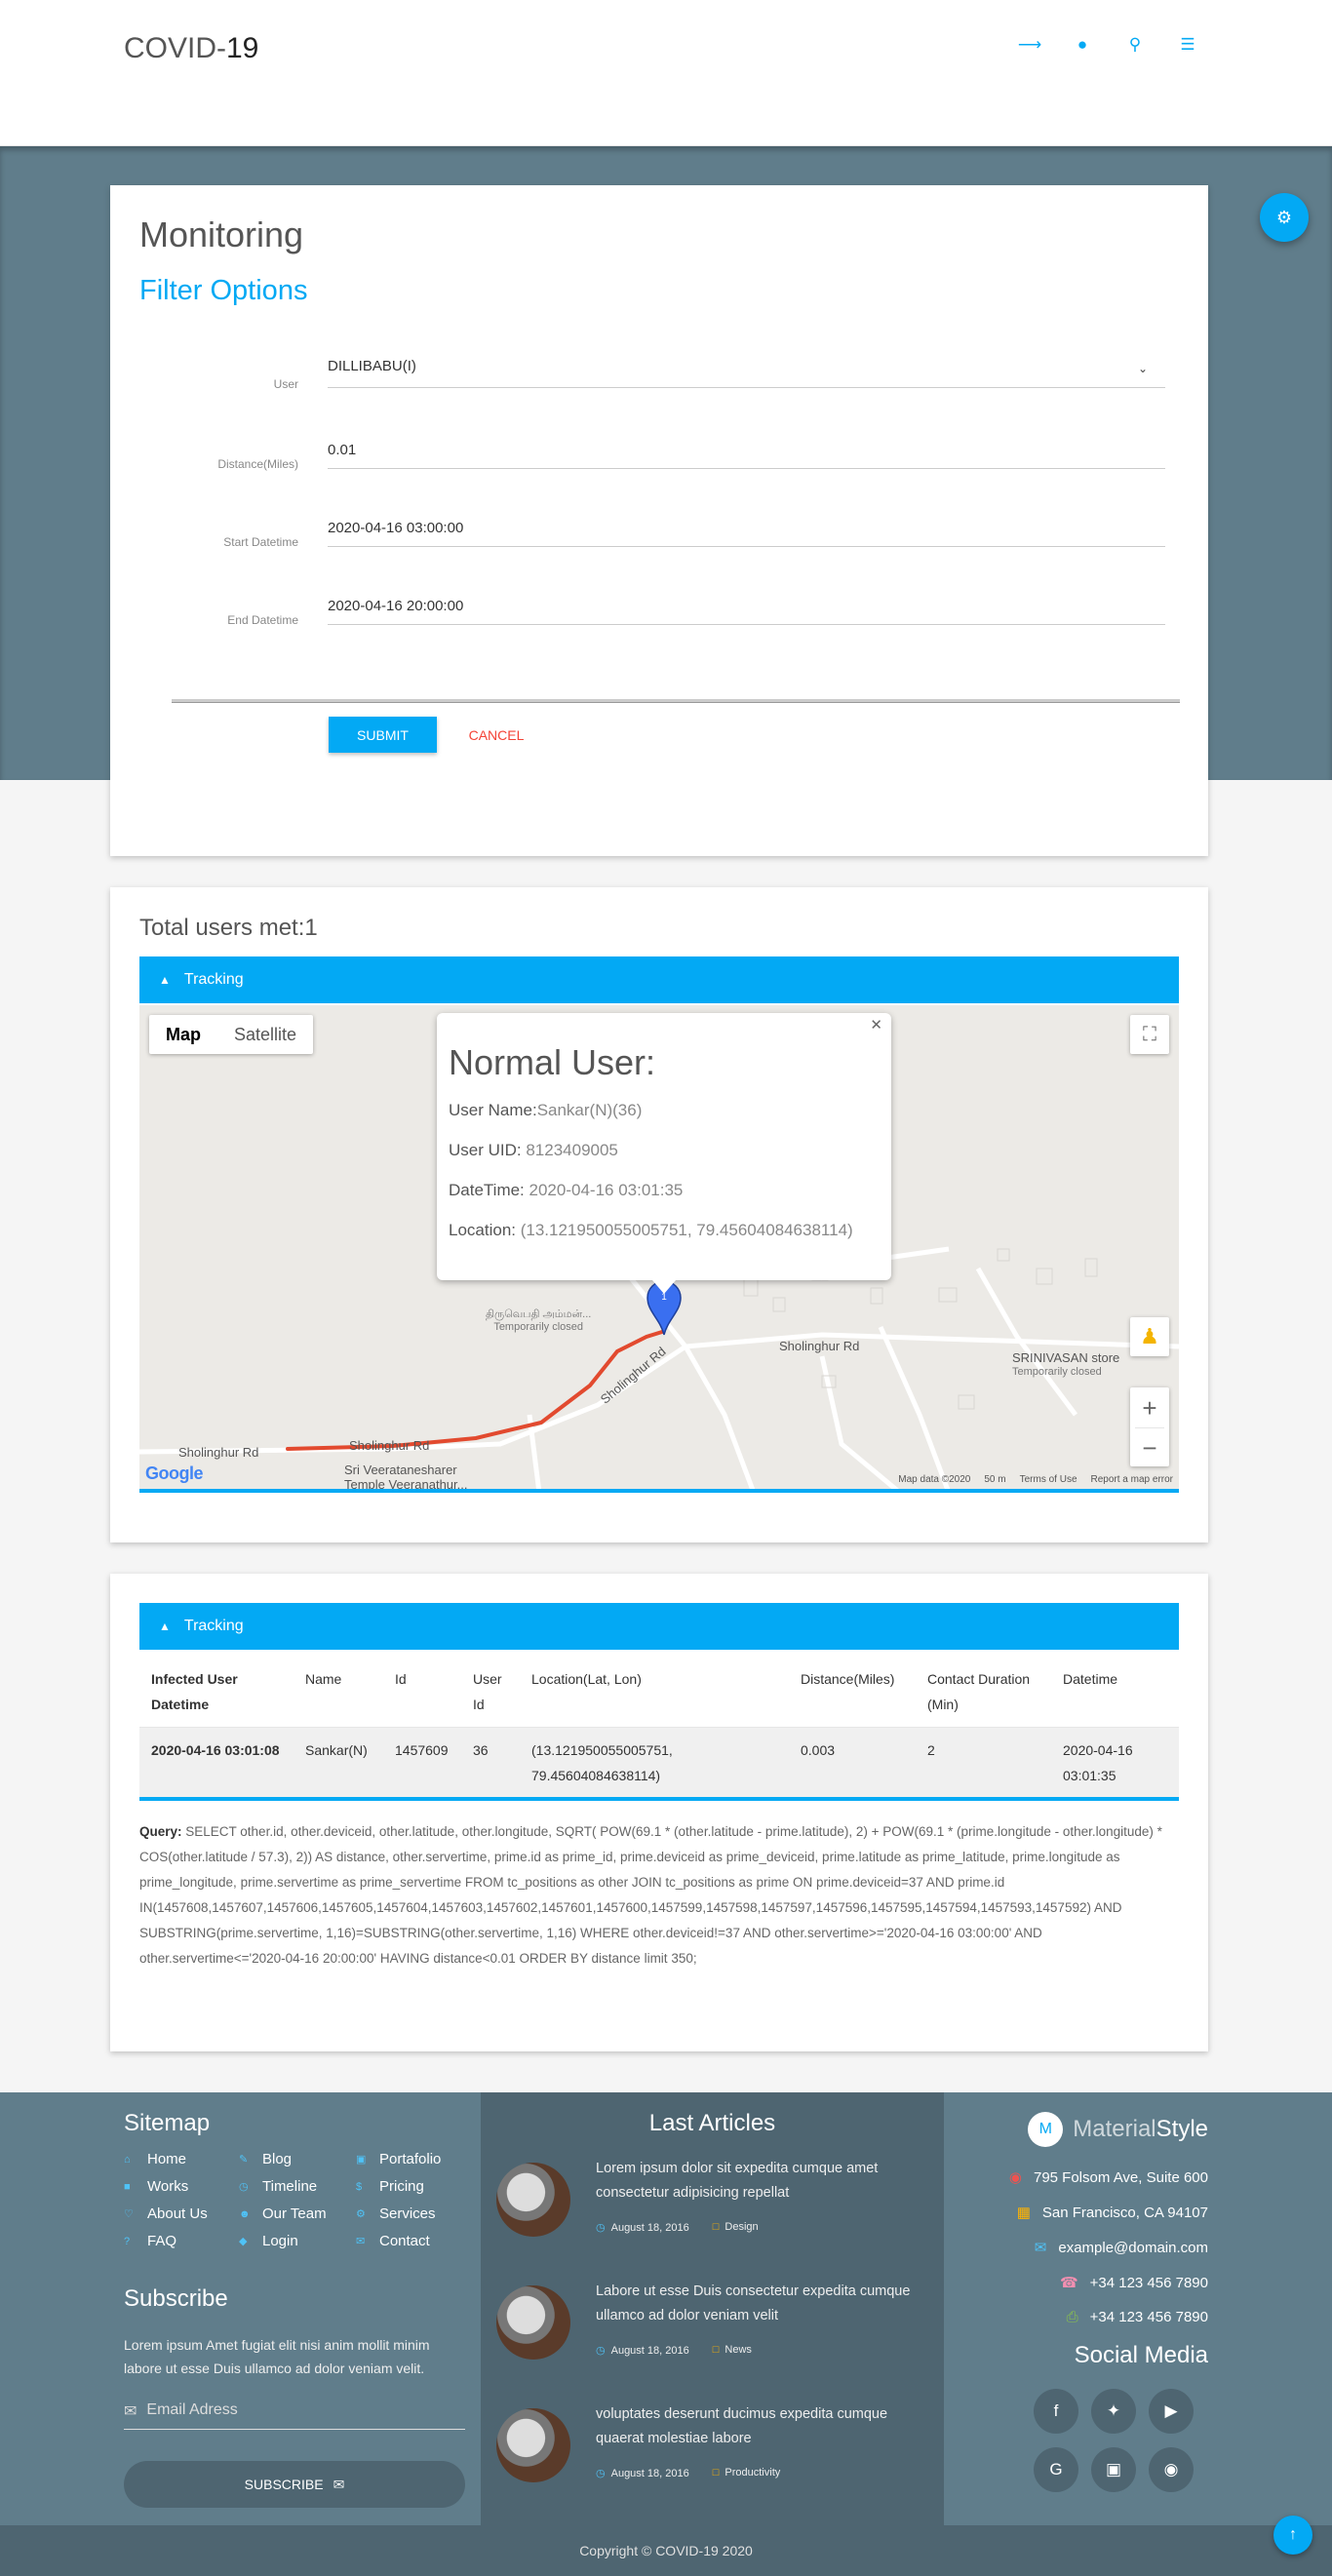  Describe the element at coordinates (338, 1763) in the screenshot. I see `table-cell: Sankar(N)` at that location.